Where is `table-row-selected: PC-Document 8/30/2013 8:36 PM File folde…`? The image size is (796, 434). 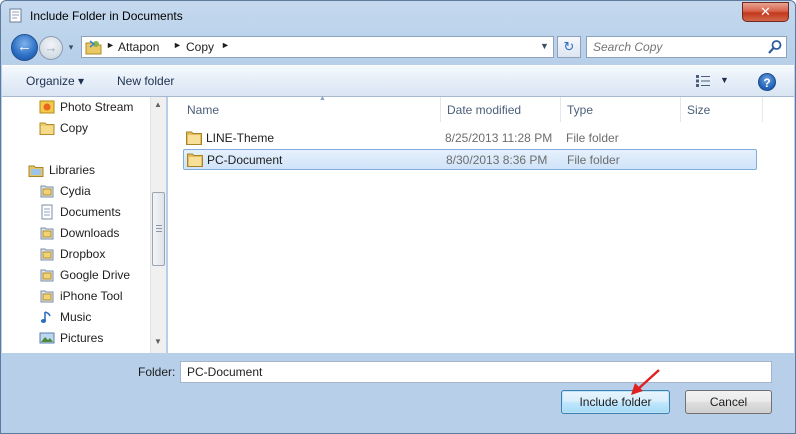
table-row-selected: PC-Document 8/30/2013 8:36 PM File folde… is located at coordinates (470, 159).